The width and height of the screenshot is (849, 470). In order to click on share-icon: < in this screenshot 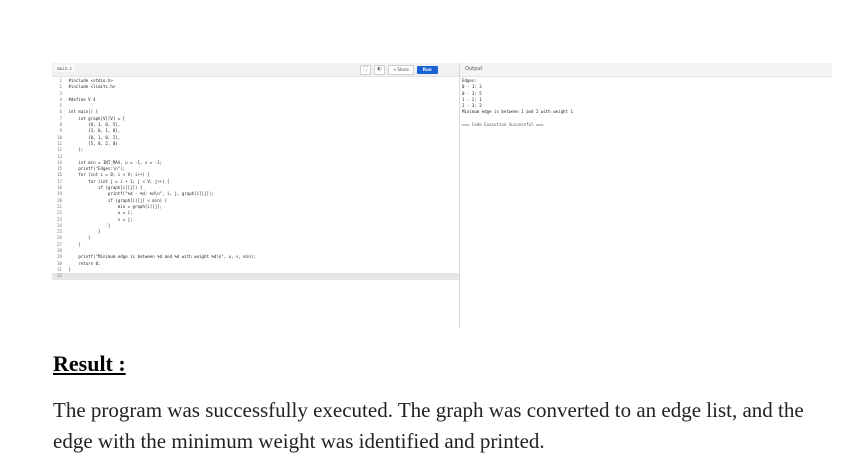, I will do `click(395, 69)`.